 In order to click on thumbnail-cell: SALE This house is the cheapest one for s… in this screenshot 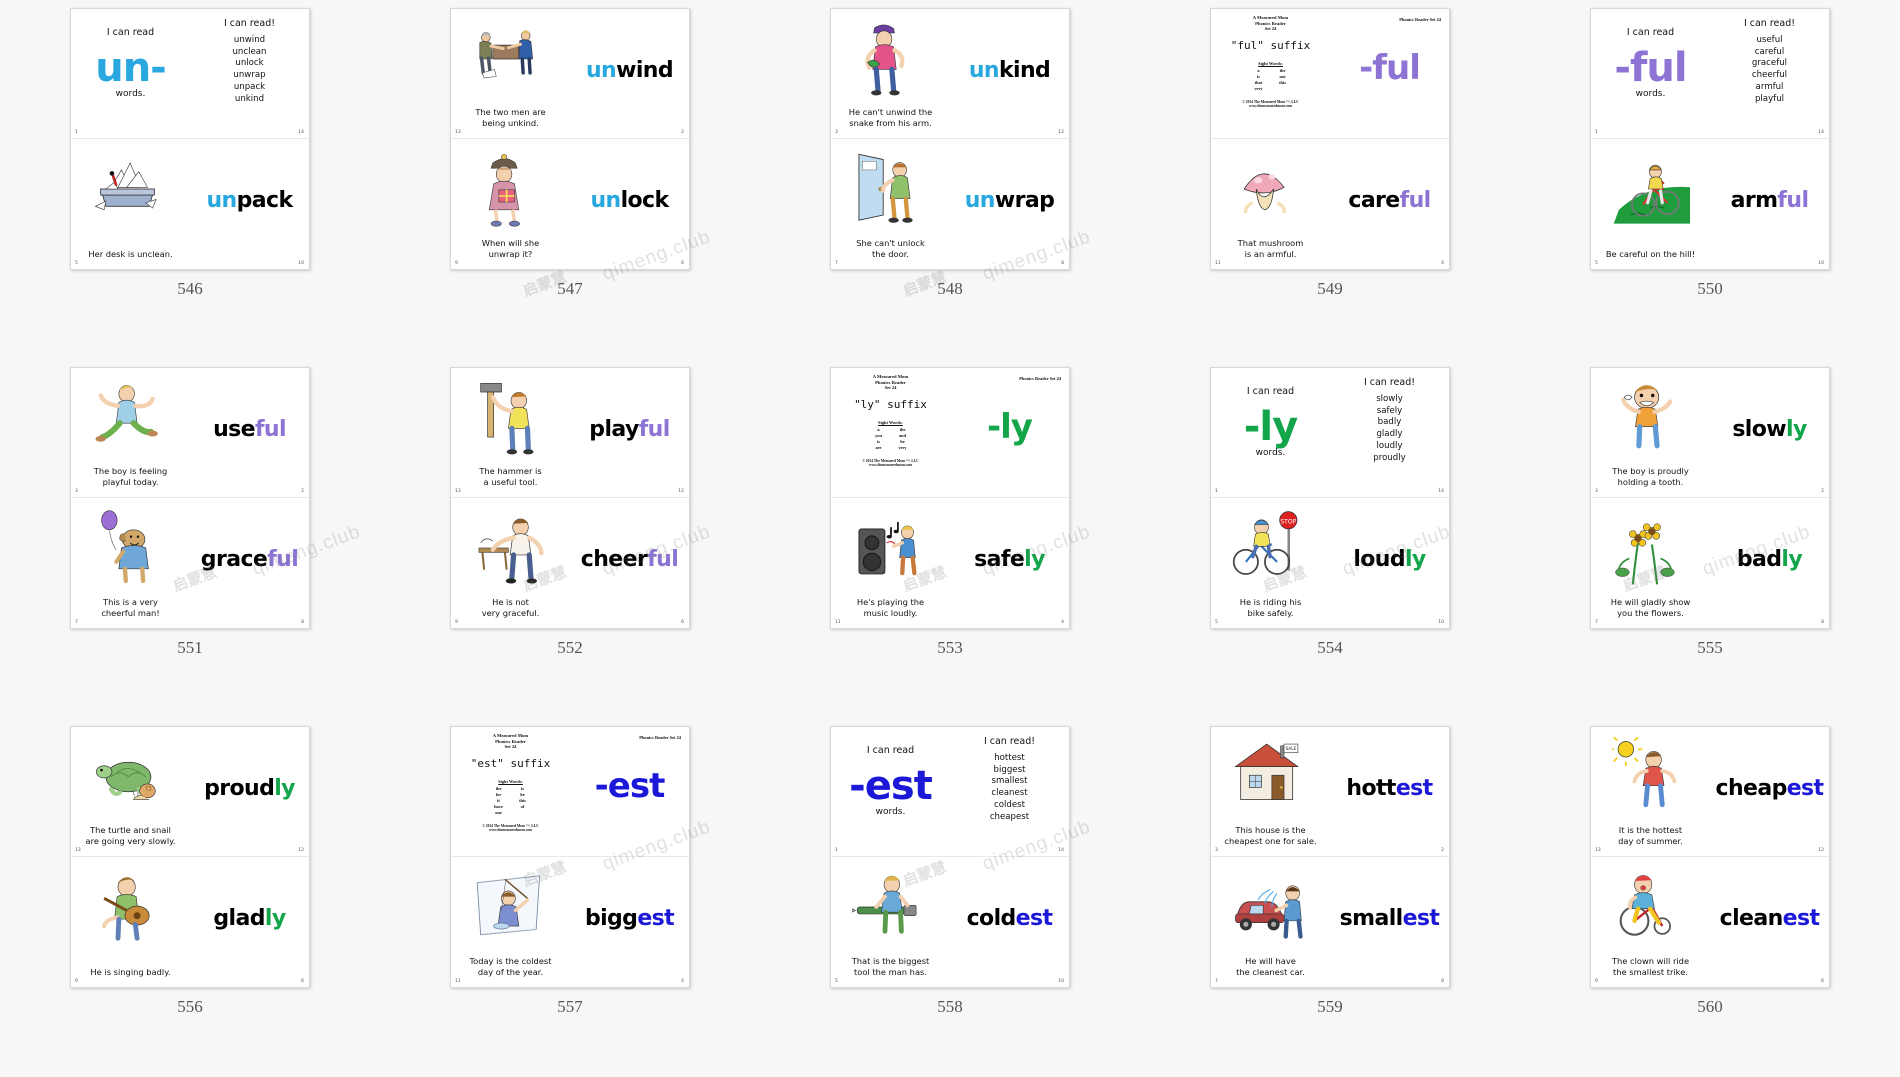, I will do `click(1330, 897)`.